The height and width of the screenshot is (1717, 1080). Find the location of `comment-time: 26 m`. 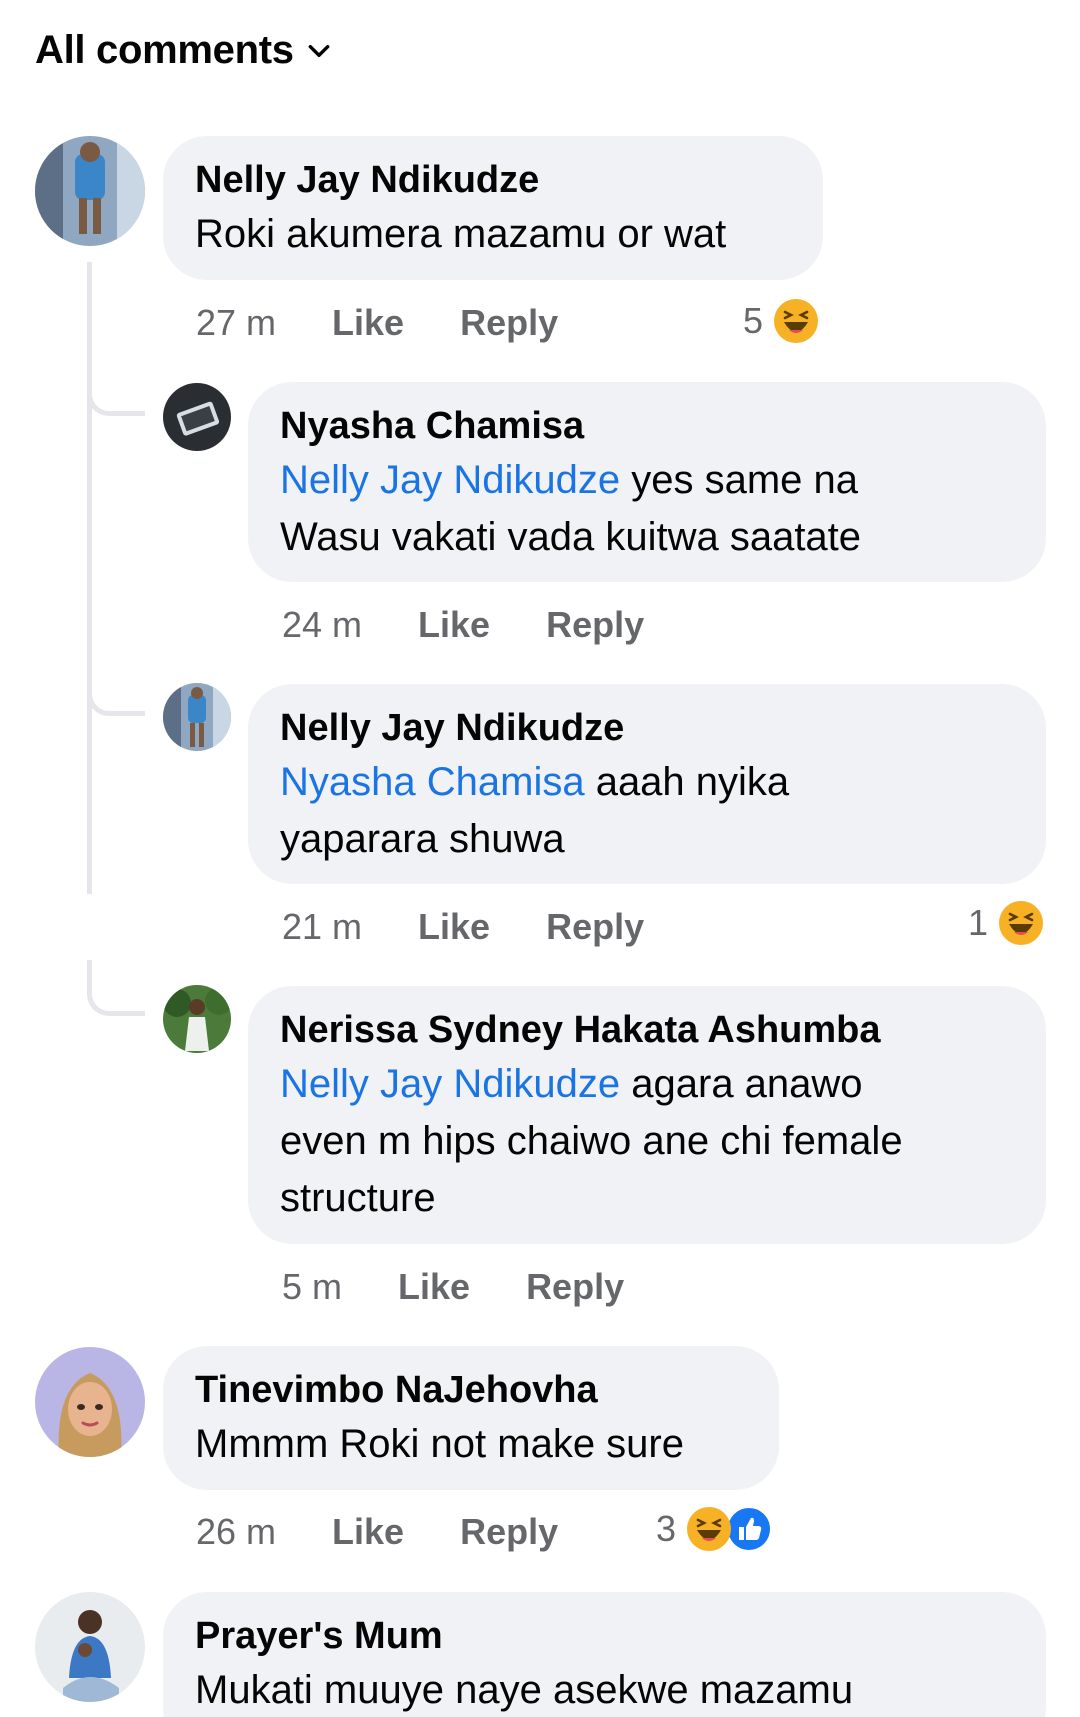

comment-time: 26 m is located at coordinates (236, 1532).